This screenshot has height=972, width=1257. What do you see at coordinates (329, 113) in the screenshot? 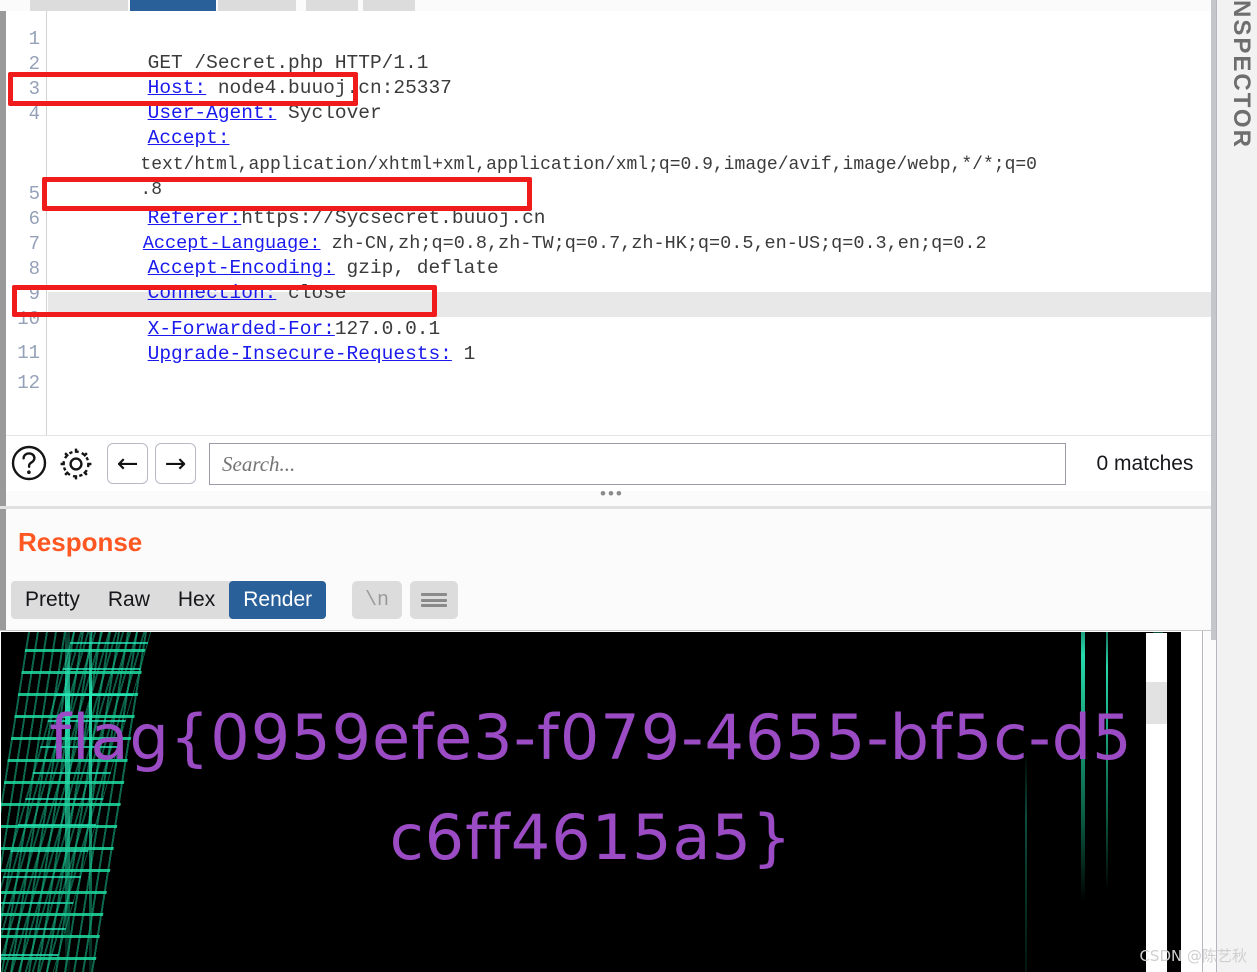
I see `header-value: Syclover` at bounding box center [329, 113].